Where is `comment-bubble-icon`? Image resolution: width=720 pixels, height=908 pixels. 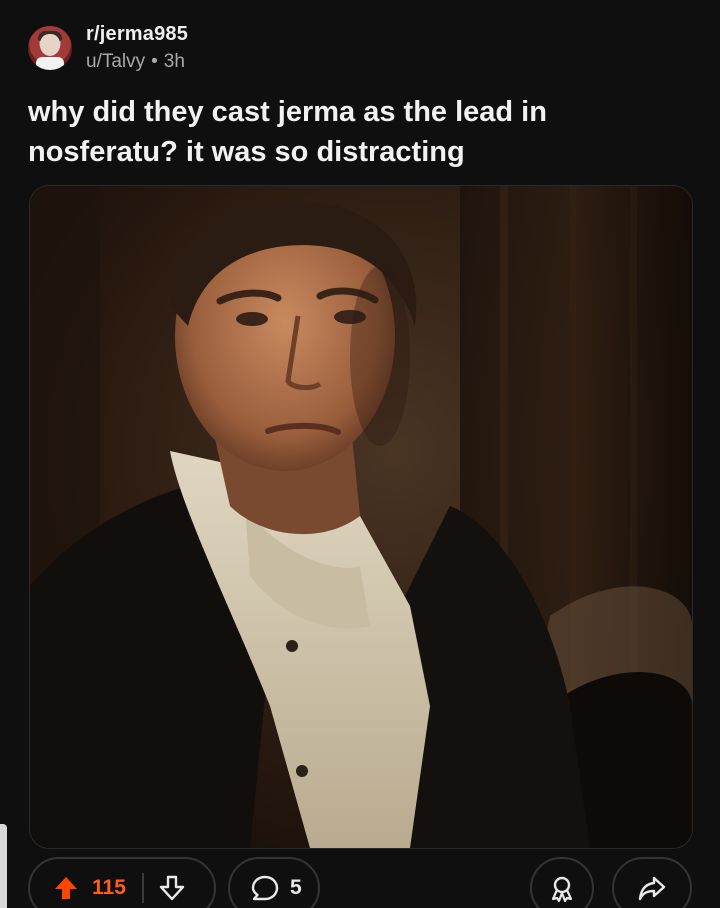 comment-bubble-icon is located at coordinates (265, 888).